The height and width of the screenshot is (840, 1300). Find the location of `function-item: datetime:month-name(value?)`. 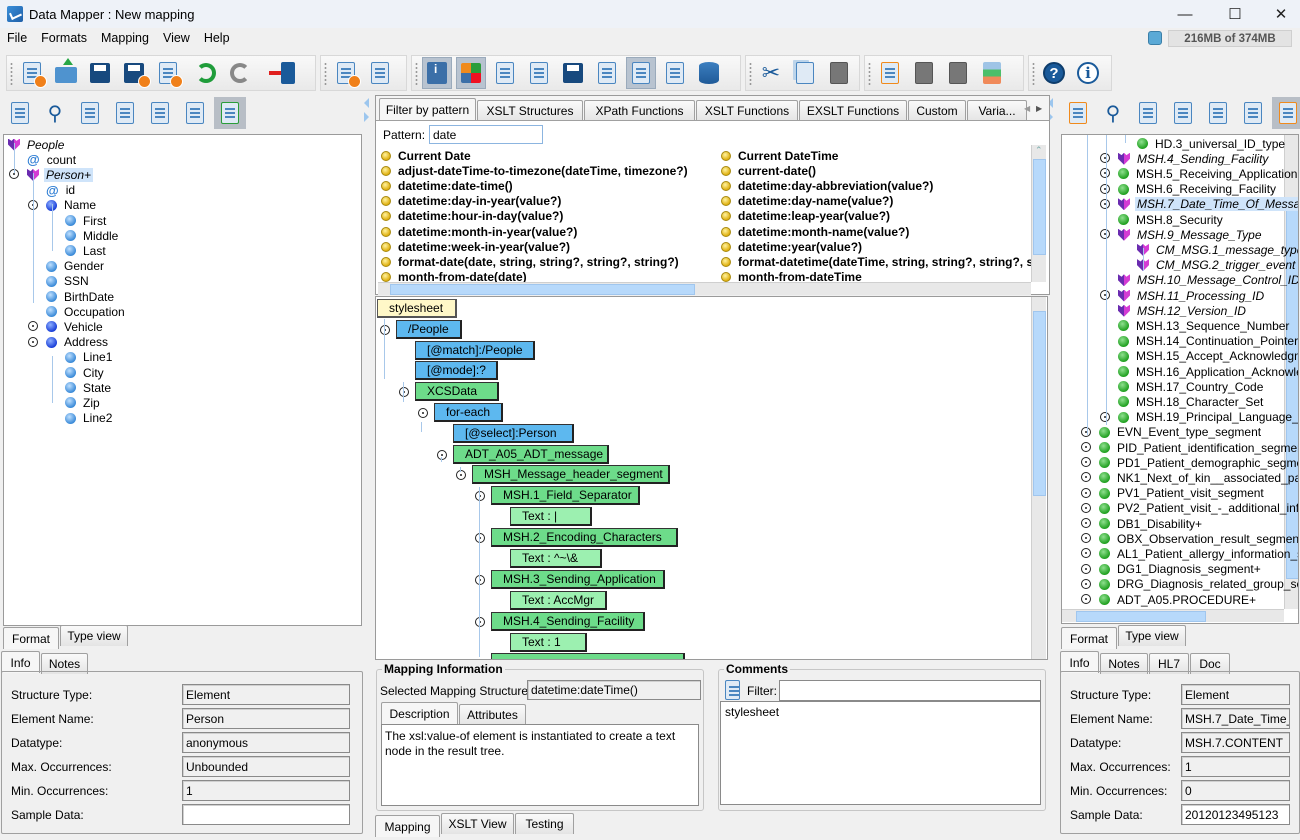

function-item: datetime:month-name(value?) is located at coordinates (815, 231).